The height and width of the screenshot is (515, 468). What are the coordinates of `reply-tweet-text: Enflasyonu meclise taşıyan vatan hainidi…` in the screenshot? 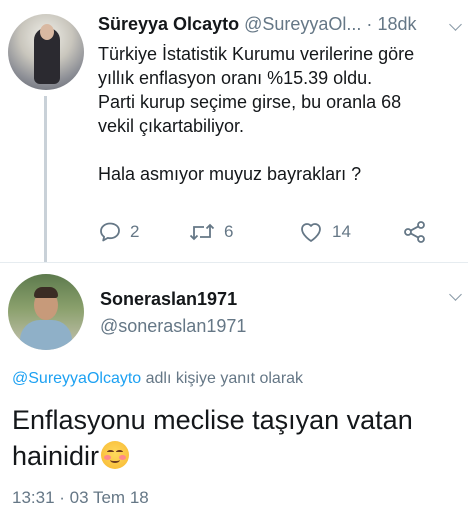 It's located at (237, 438).